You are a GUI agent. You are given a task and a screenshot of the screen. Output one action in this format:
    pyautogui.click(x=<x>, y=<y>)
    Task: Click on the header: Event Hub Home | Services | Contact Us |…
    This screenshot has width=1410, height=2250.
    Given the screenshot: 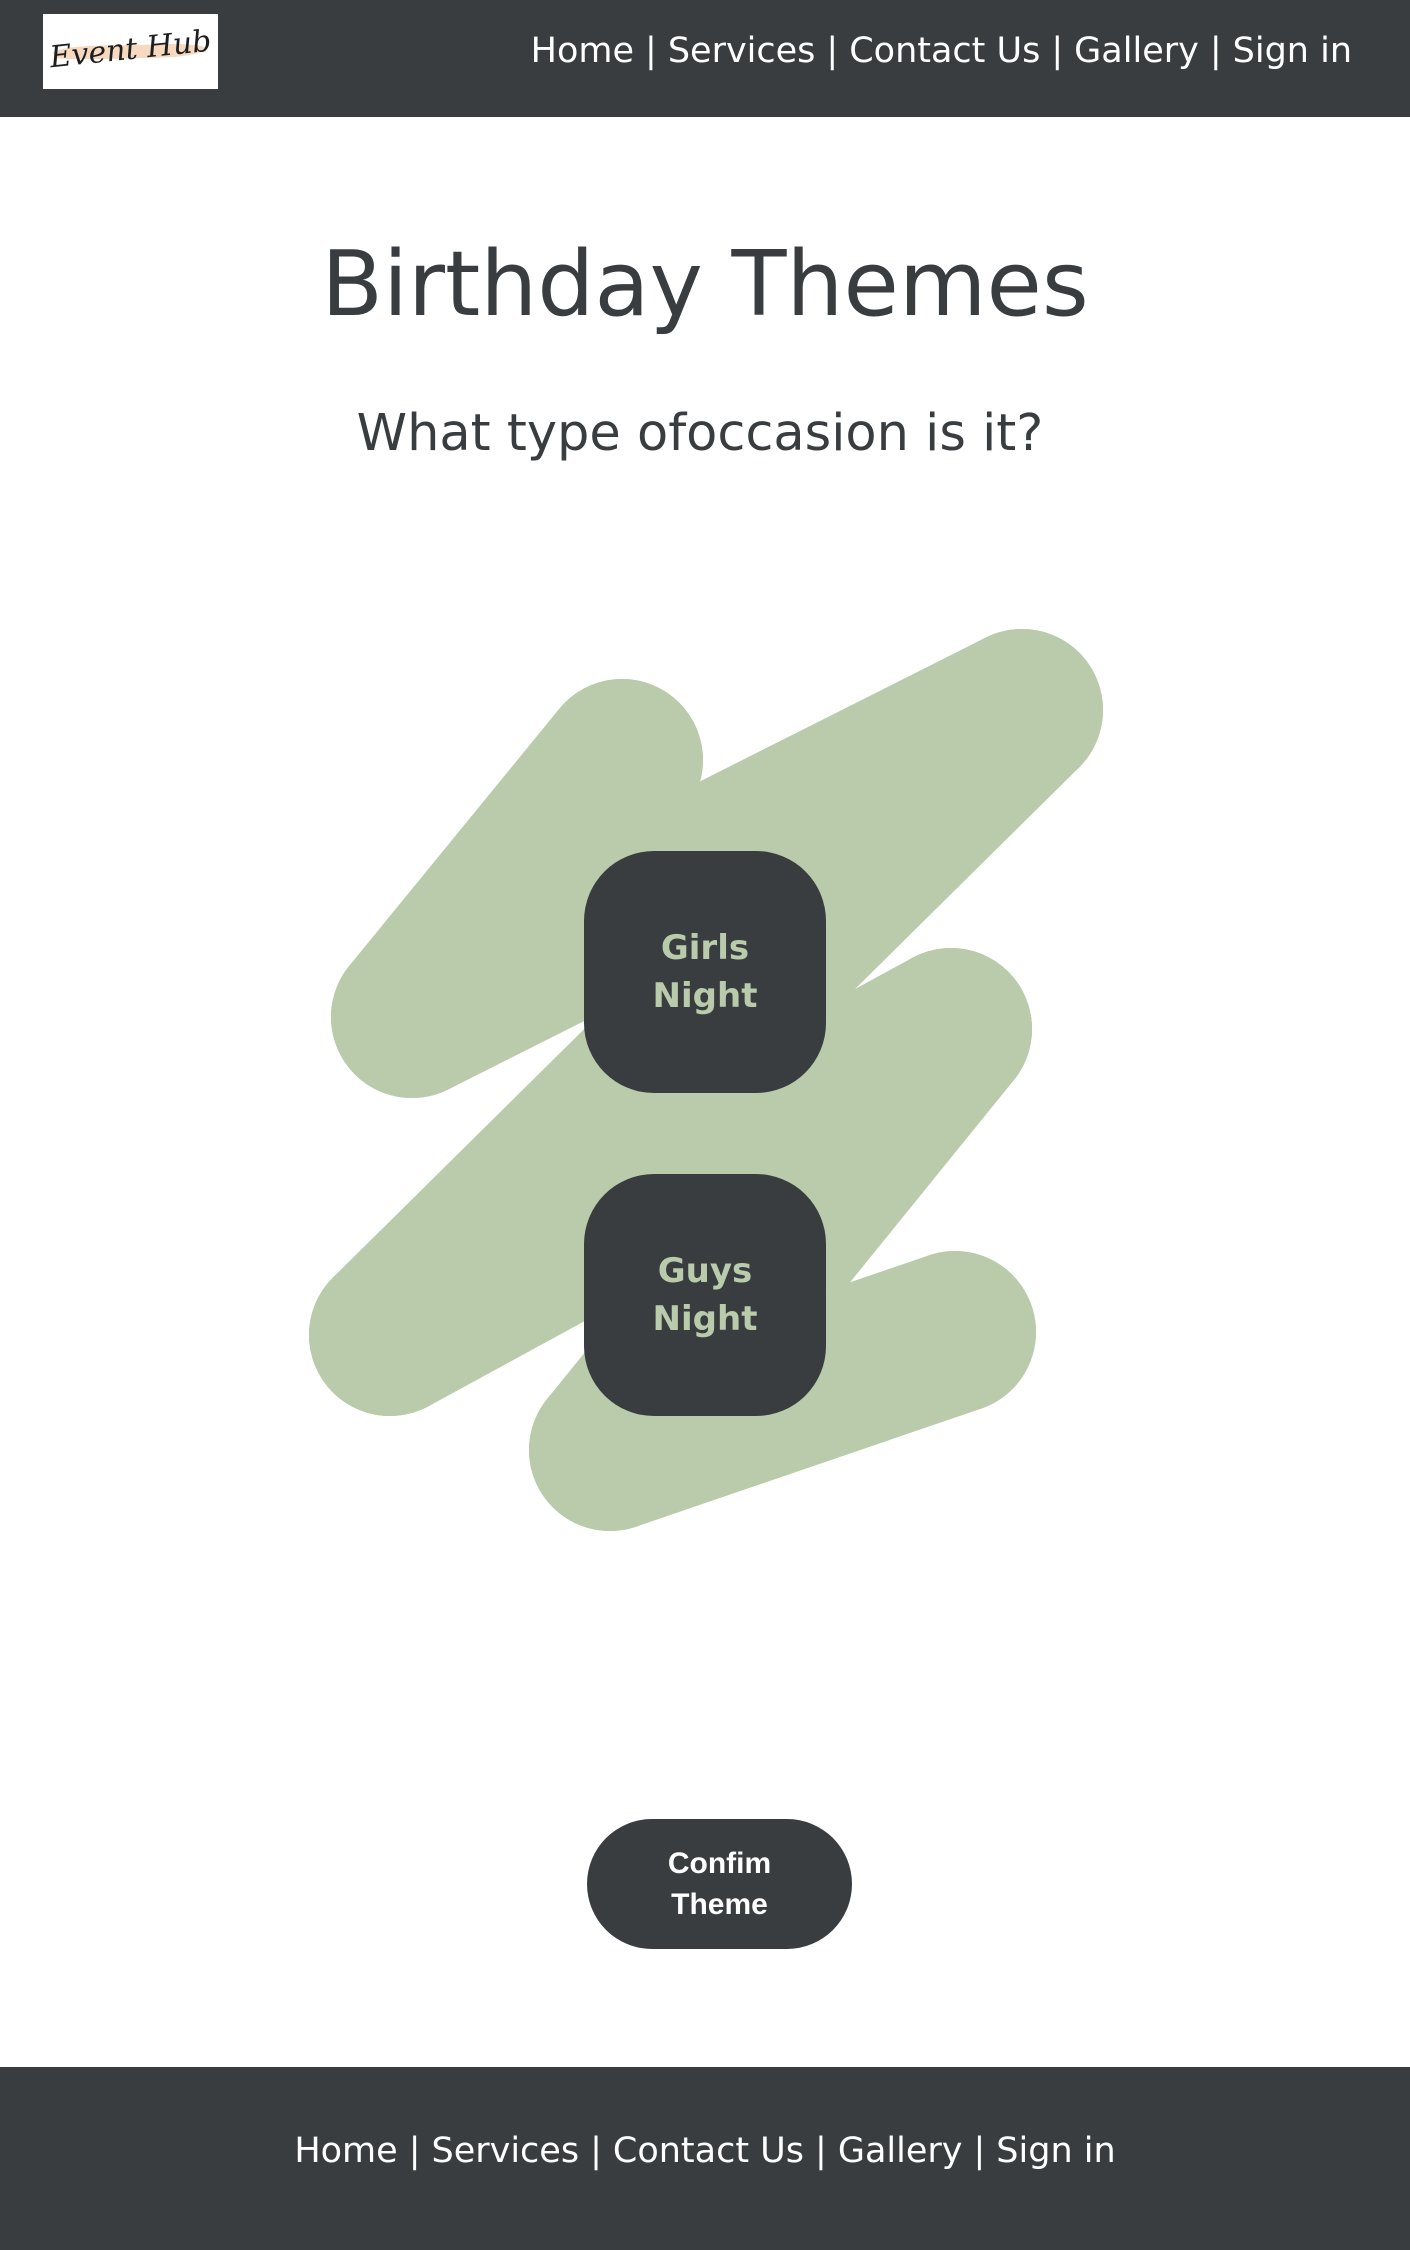 What is the action you would take?
    pyautogui.click(x=705, y=58)
    